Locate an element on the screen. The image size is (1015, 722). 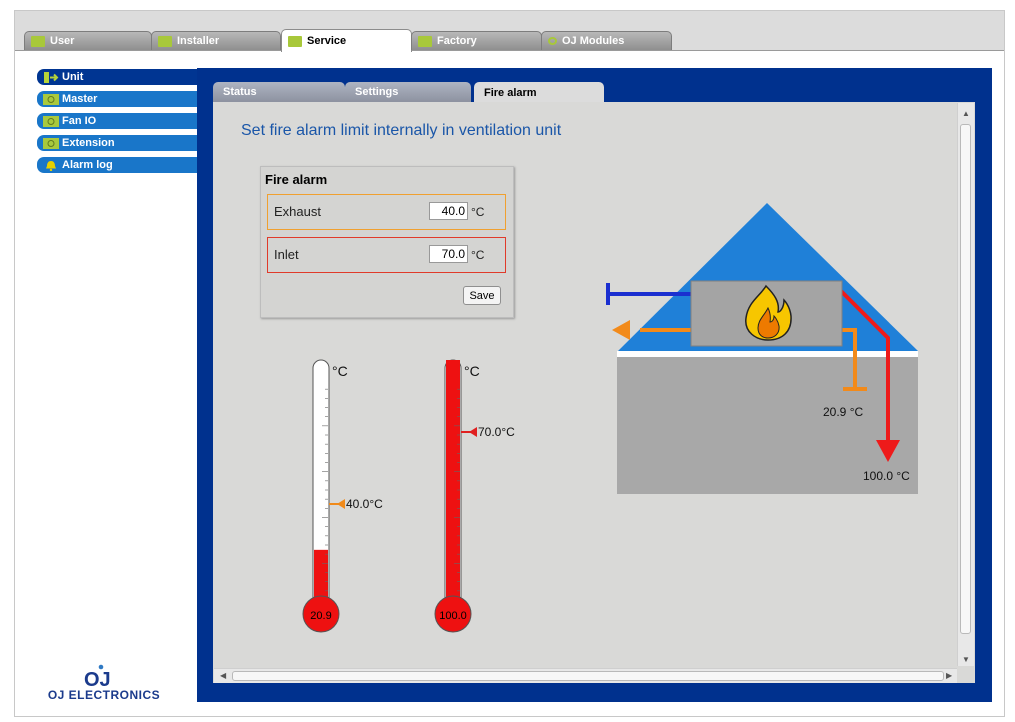
inlet-temperature: 100.0 °C is located at coordinates (886, 476).